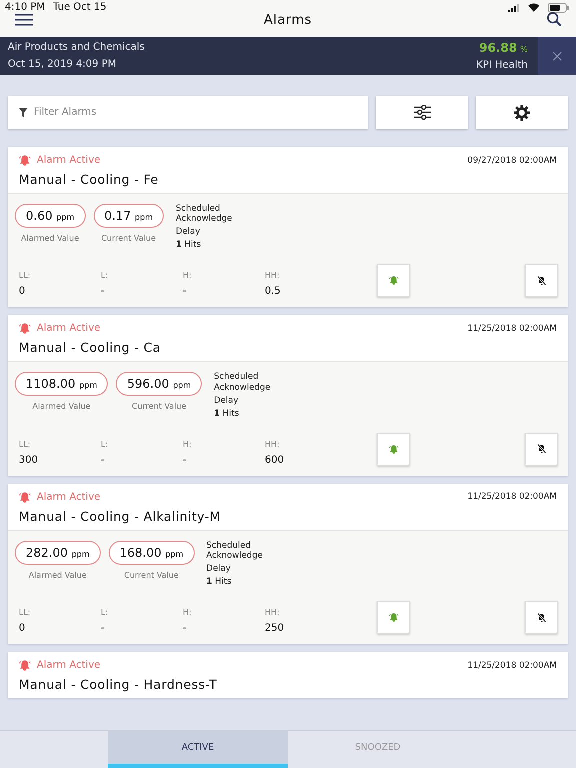 The width and height of the screenshot is (576, 768). I want to click on settings-icon, so click(522, 112).